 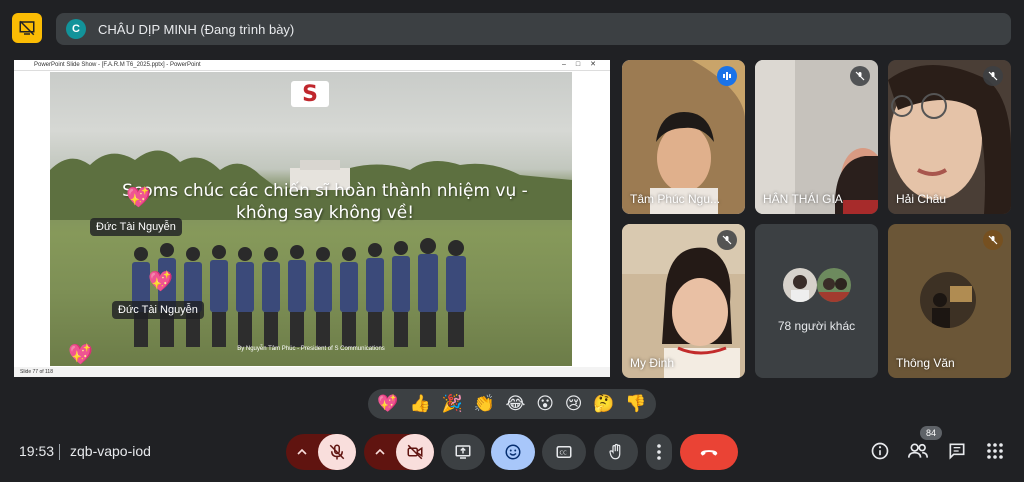 I want to click on captions-icon: CC, so click(x=564, y=452).